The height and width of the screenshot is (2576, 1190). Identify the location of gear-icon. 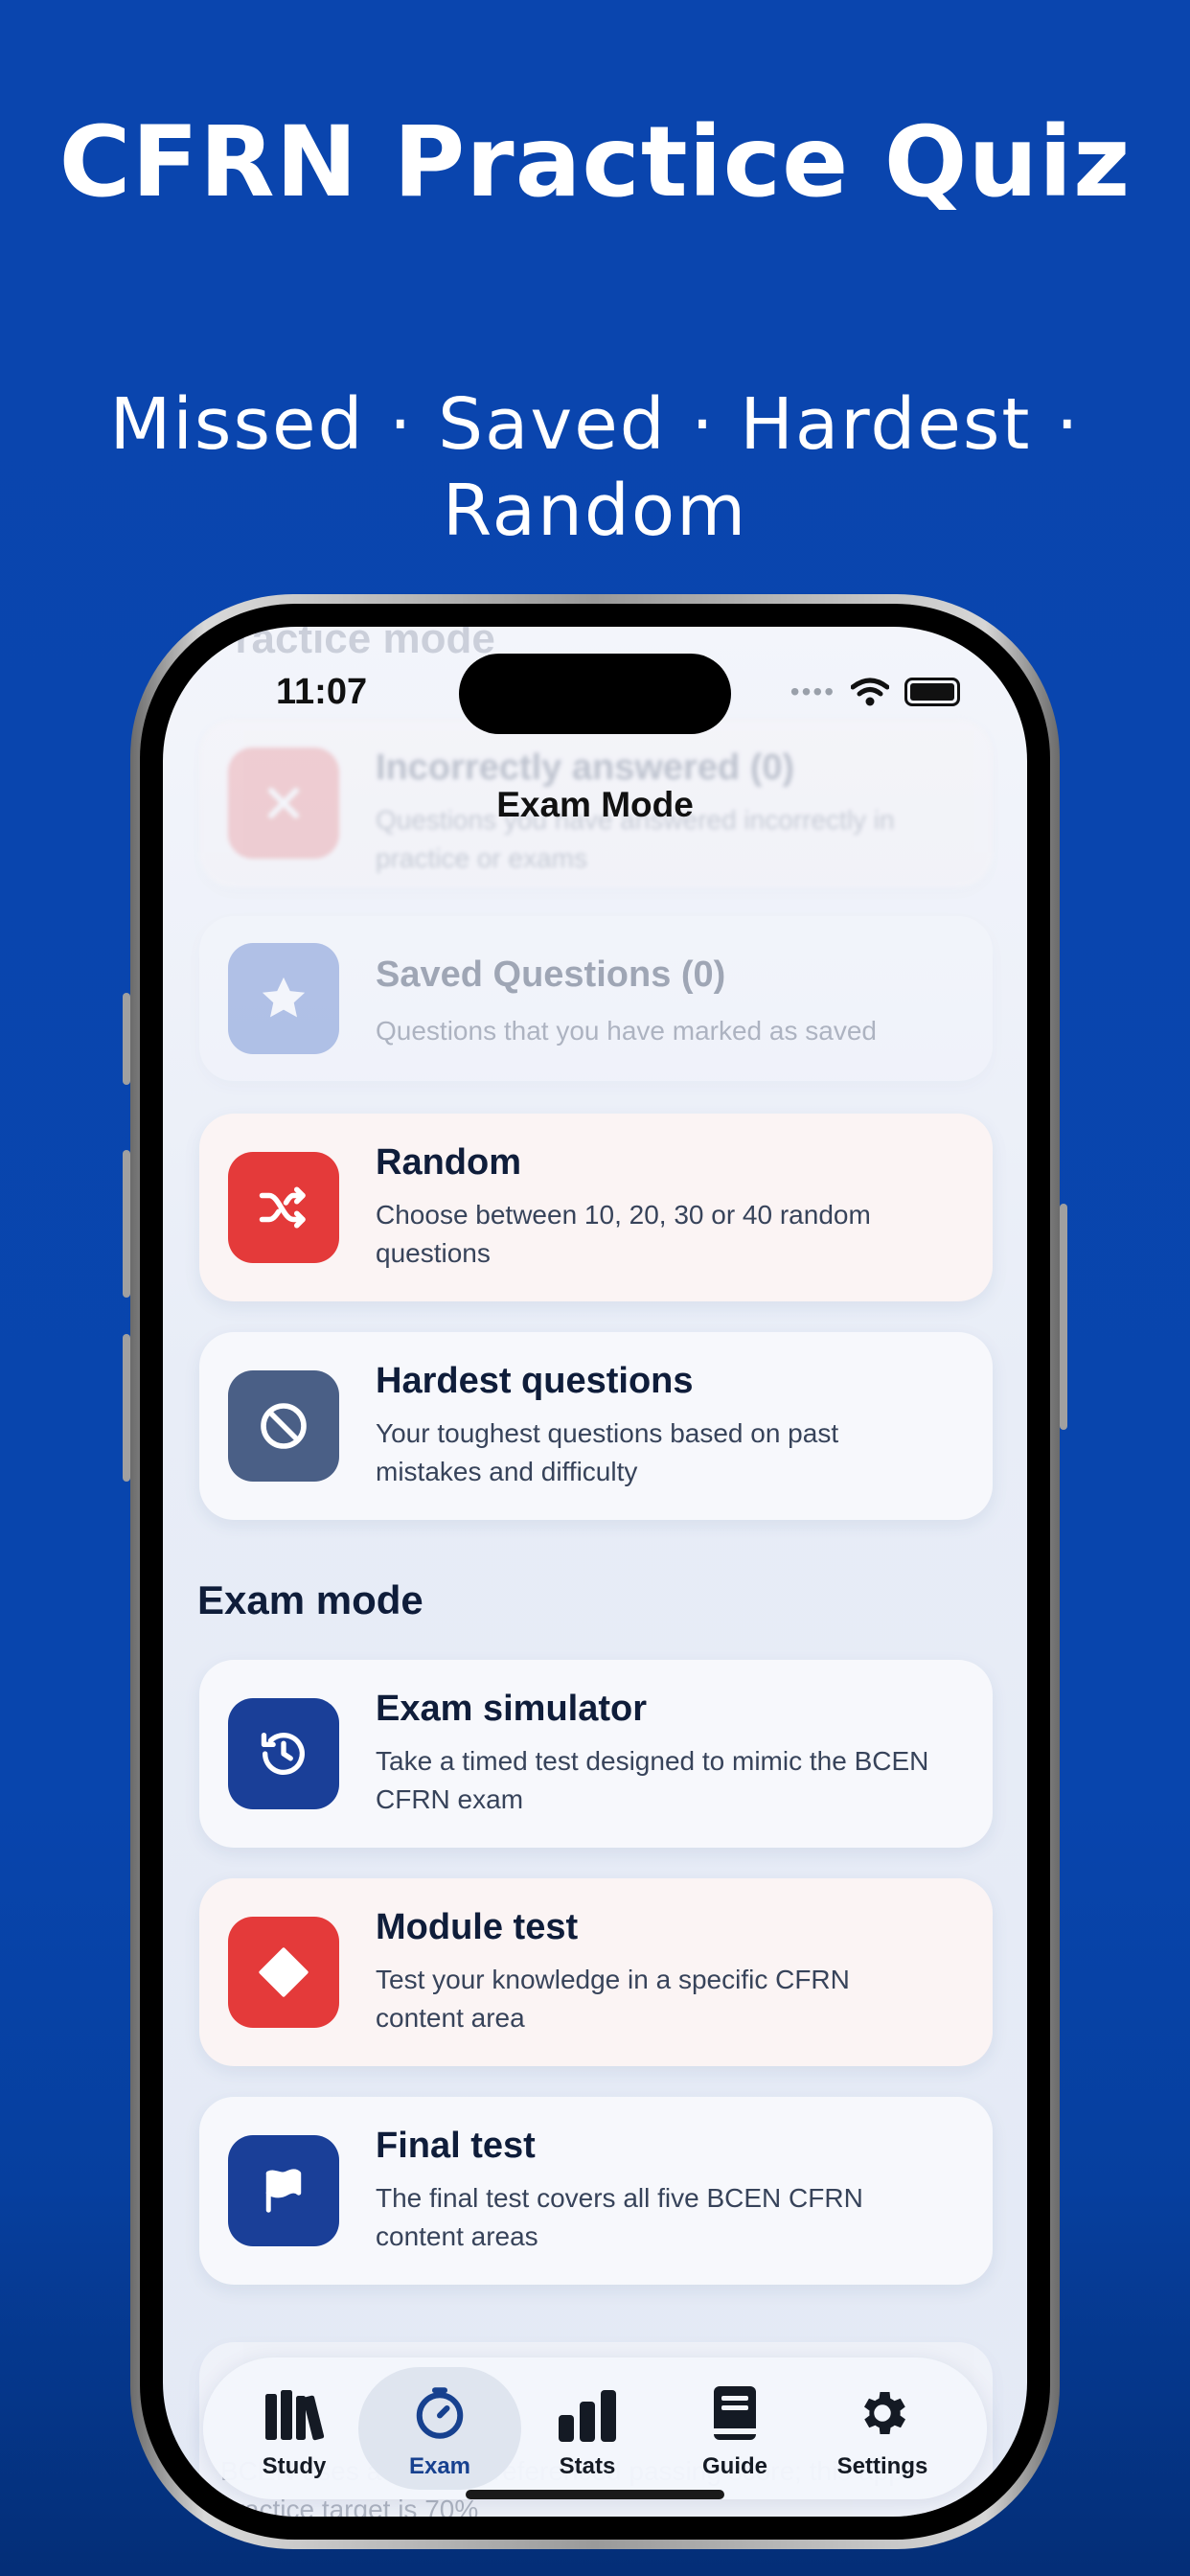
(885, 2413).